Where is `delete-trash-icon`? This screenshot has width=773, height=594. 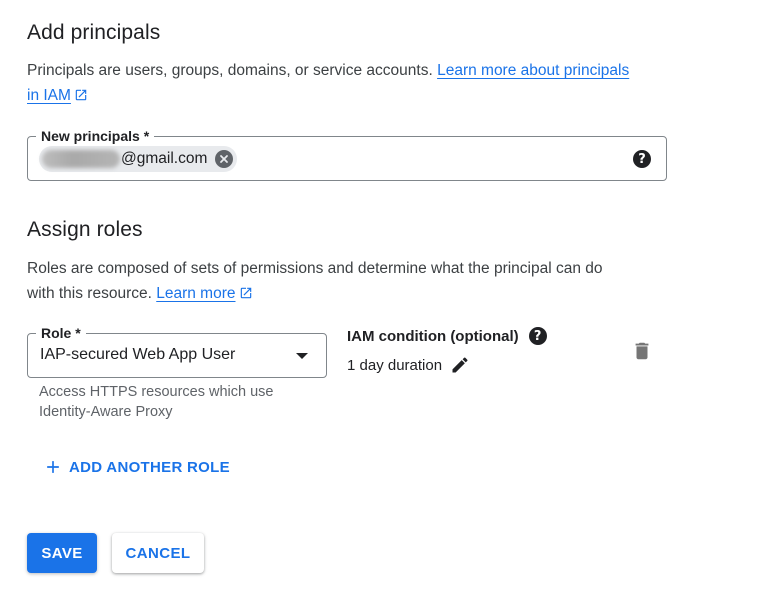
delete-trash-icon is located at coordinates (642, 351).